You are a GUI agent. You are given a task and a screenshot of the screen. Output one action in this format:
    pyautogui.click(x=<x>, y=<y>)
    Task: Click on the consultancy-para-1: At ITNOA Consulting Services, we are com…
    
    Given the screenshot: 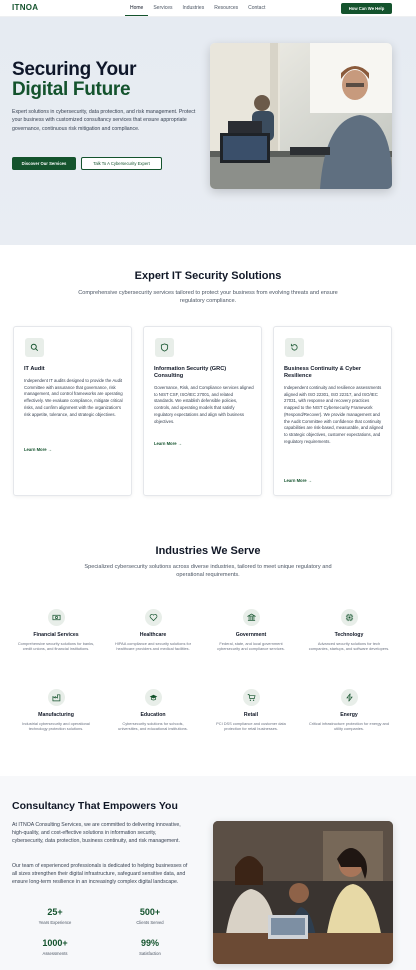 What is the action you would take?
    pyautogui.click(x=96, y=833)
    